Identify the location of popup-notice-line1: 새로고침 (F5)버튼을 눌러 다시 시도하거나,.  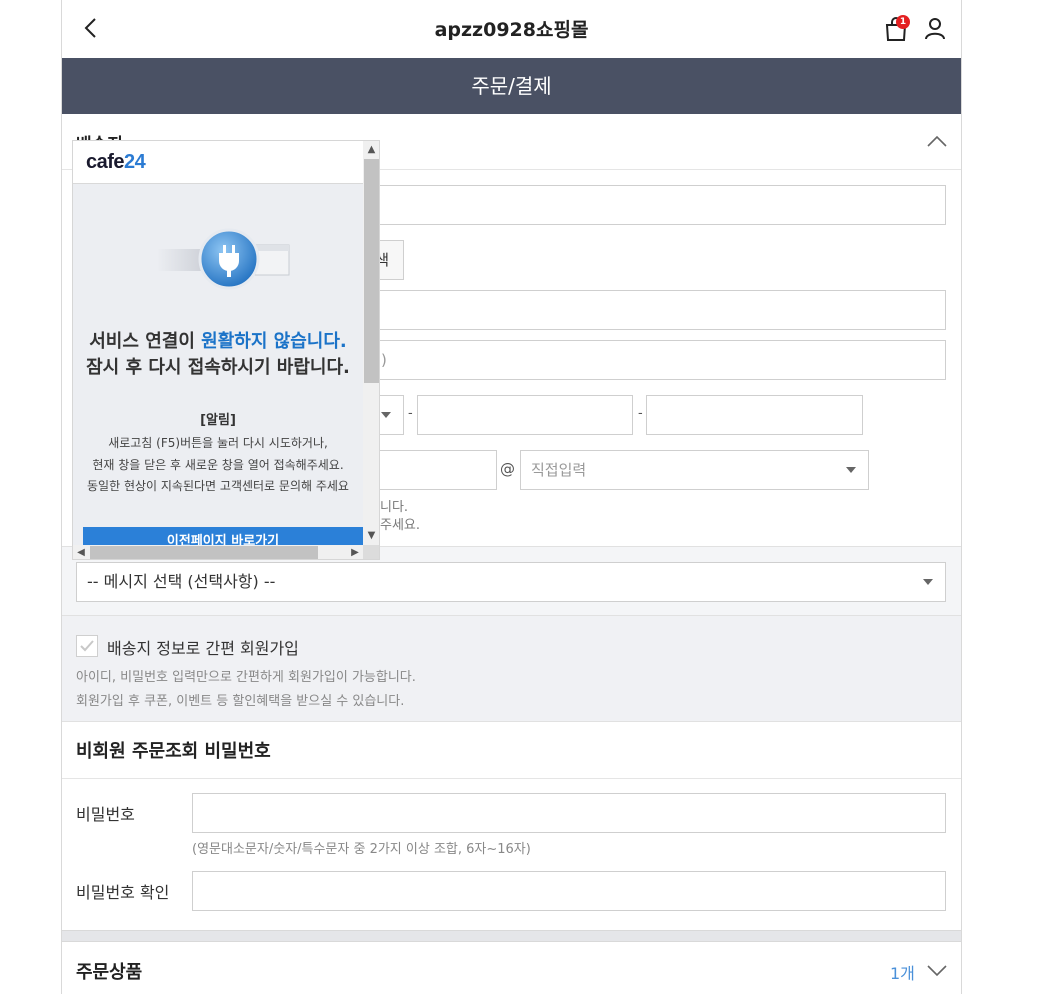
(218, 443).